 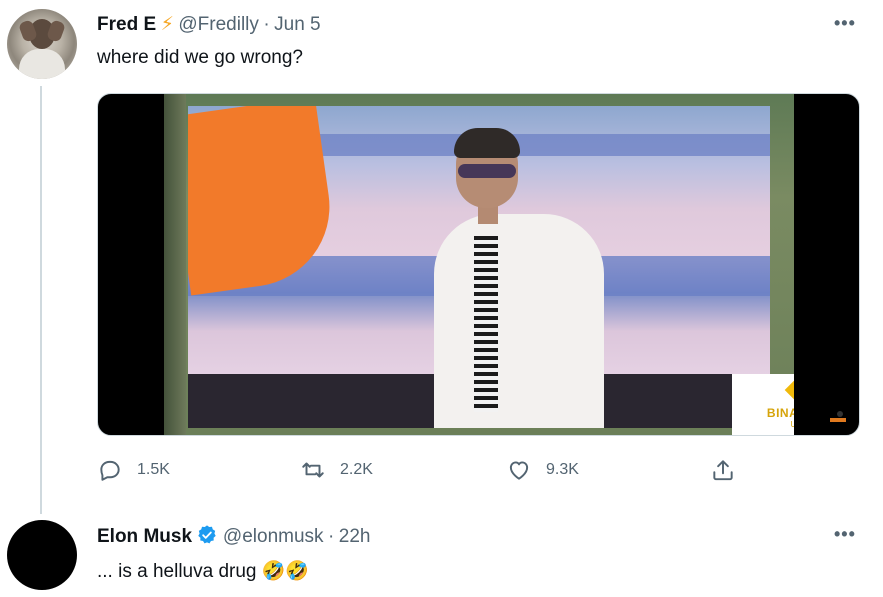 I want to click on retweet-button: 2.2K, so click(x=336, y=470).